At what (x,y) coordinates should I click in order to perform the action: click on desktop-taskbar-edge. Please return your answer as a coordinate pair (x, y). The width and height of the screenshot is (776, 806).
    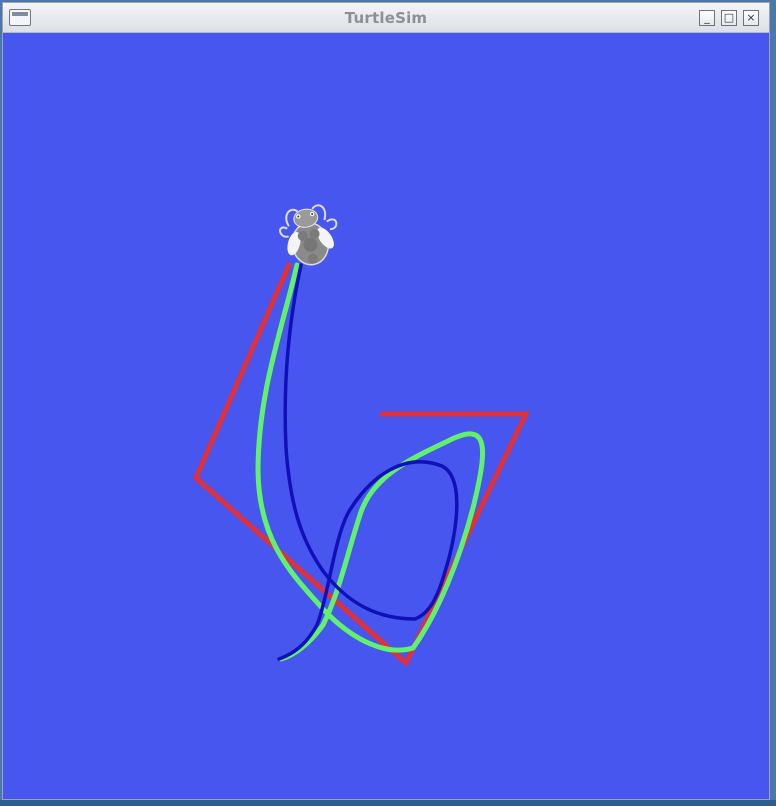
    Looking at the image, I should click on (388, 803).